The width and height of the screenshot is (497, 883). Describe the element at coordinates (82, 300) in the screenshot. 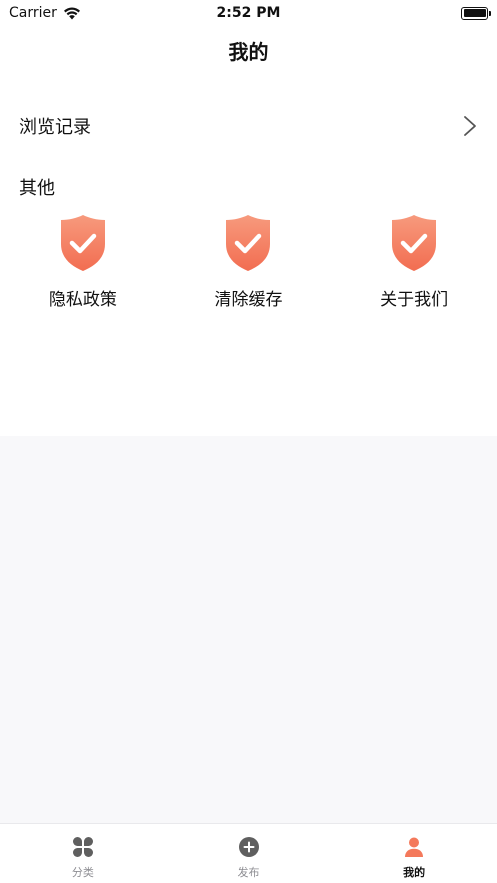

I see `grid-label: 隐私政策` at that location.